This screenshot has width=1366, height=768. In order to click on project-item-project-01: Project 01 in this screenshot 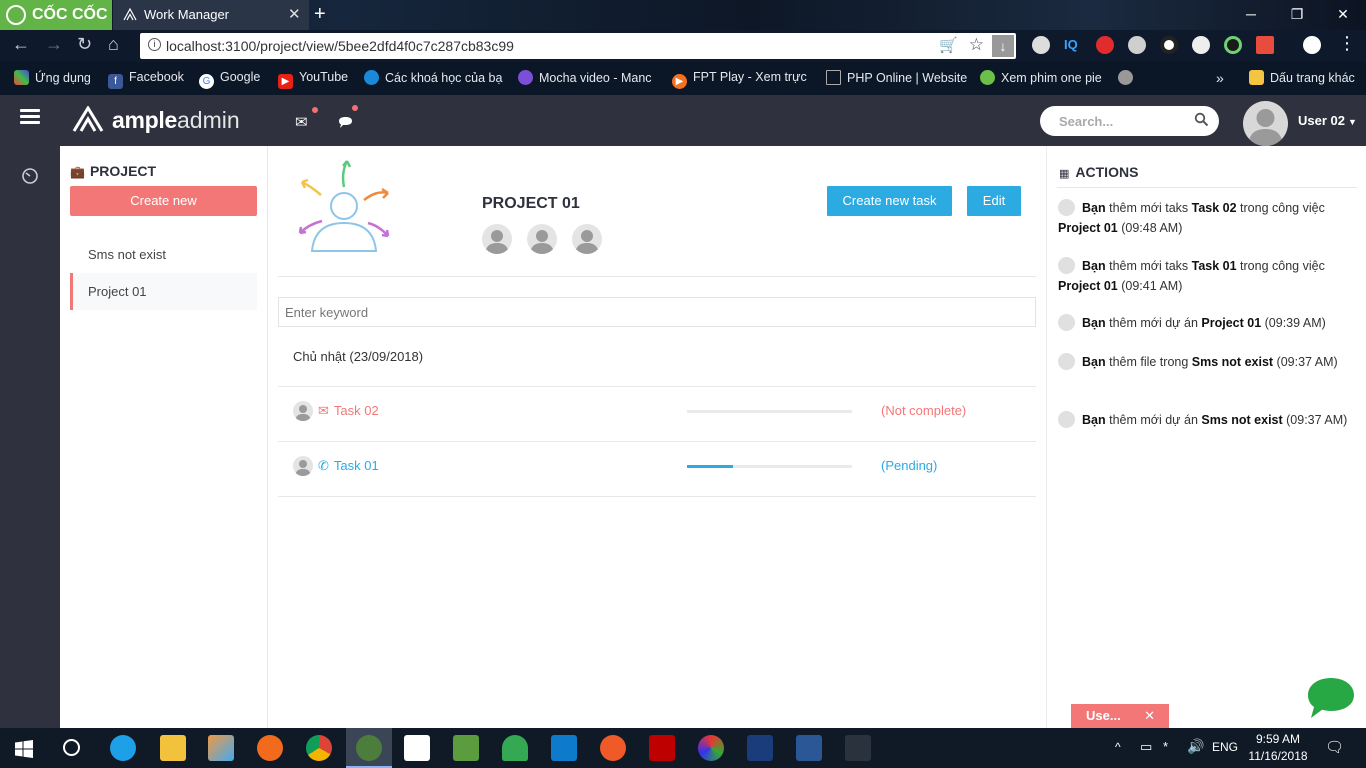, I will do `click(163, 291)`.